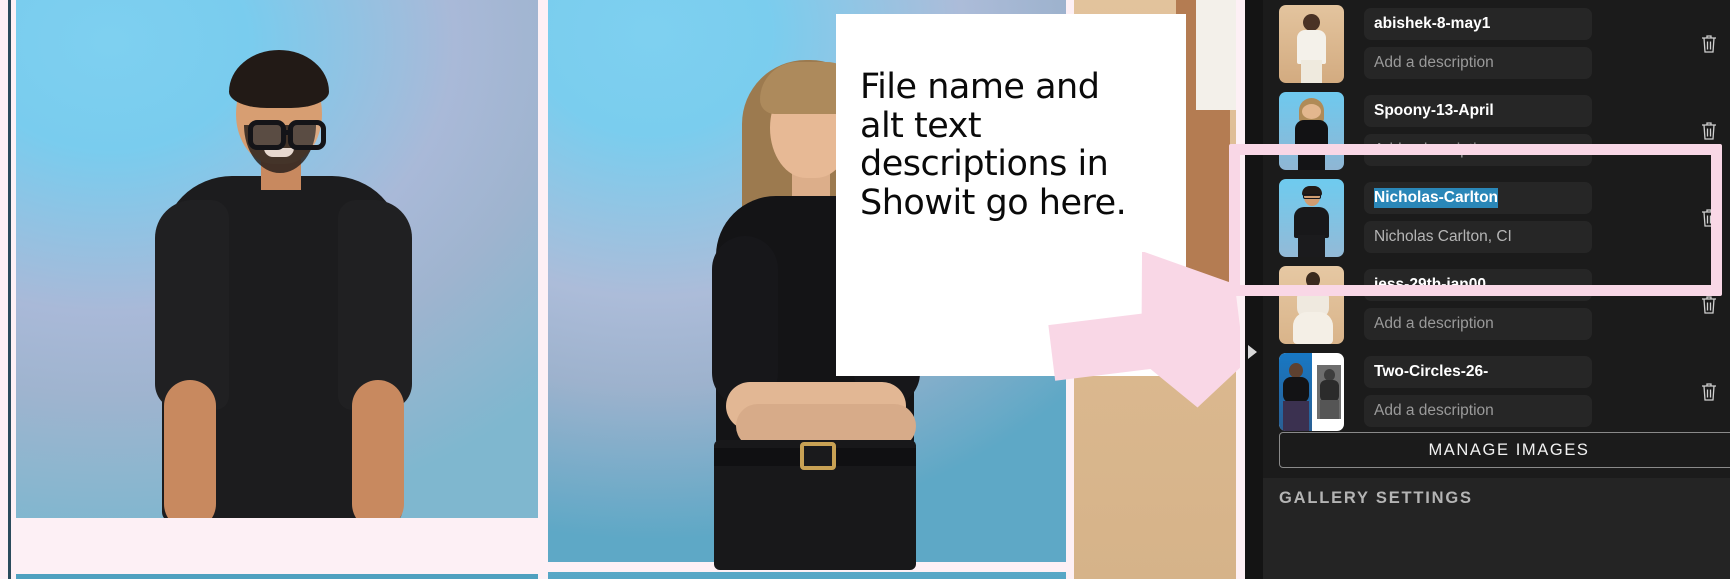  I want to click on thumb-glasses, so click(1312, 196).